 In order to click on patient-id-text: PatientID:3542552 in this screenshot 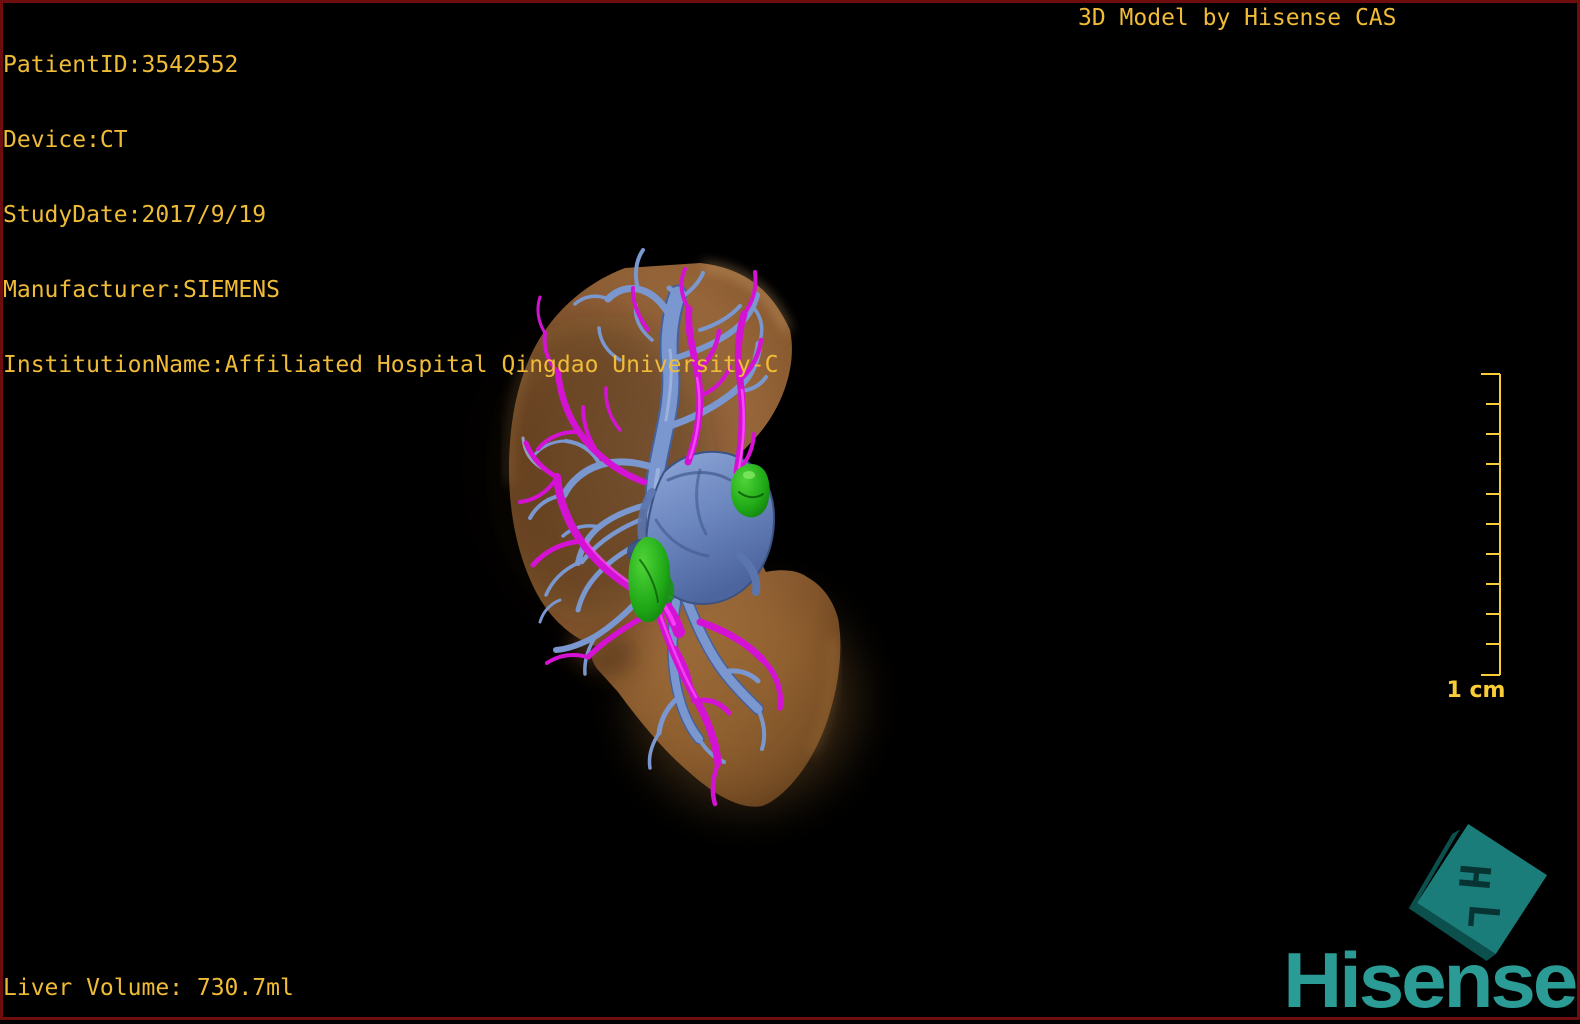, I will do `click(121, 65)`.